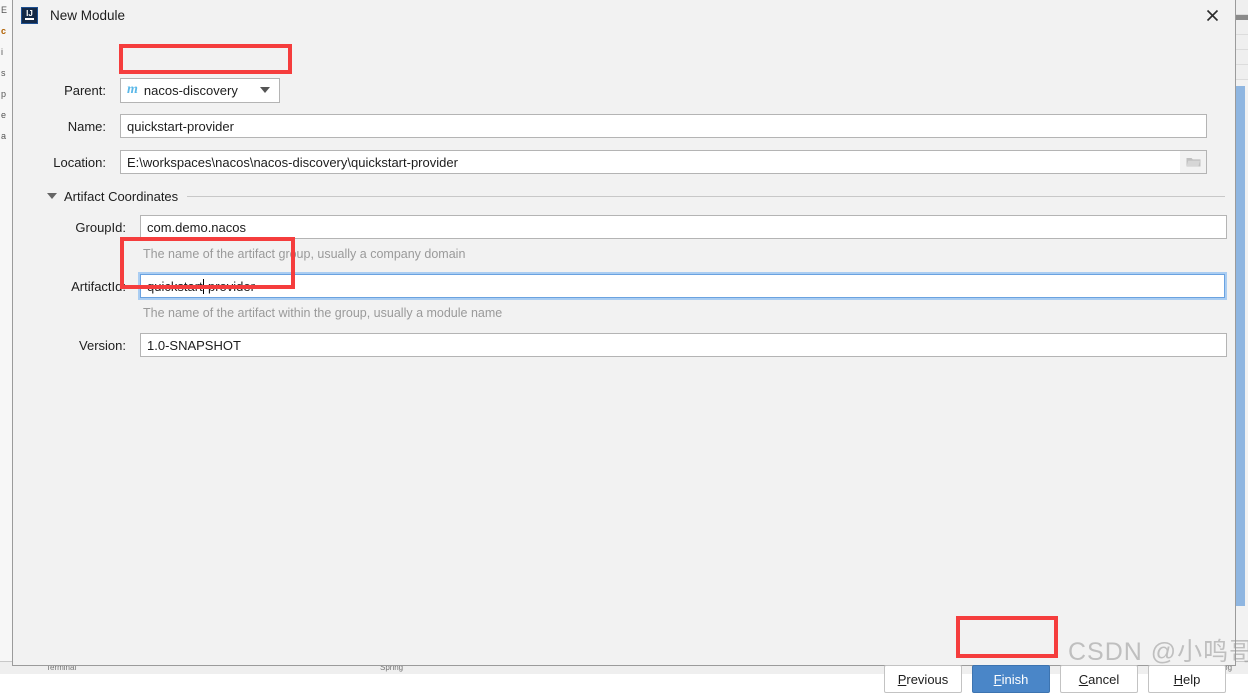  I want to click on triangle-down-icon, so click(52, 196).